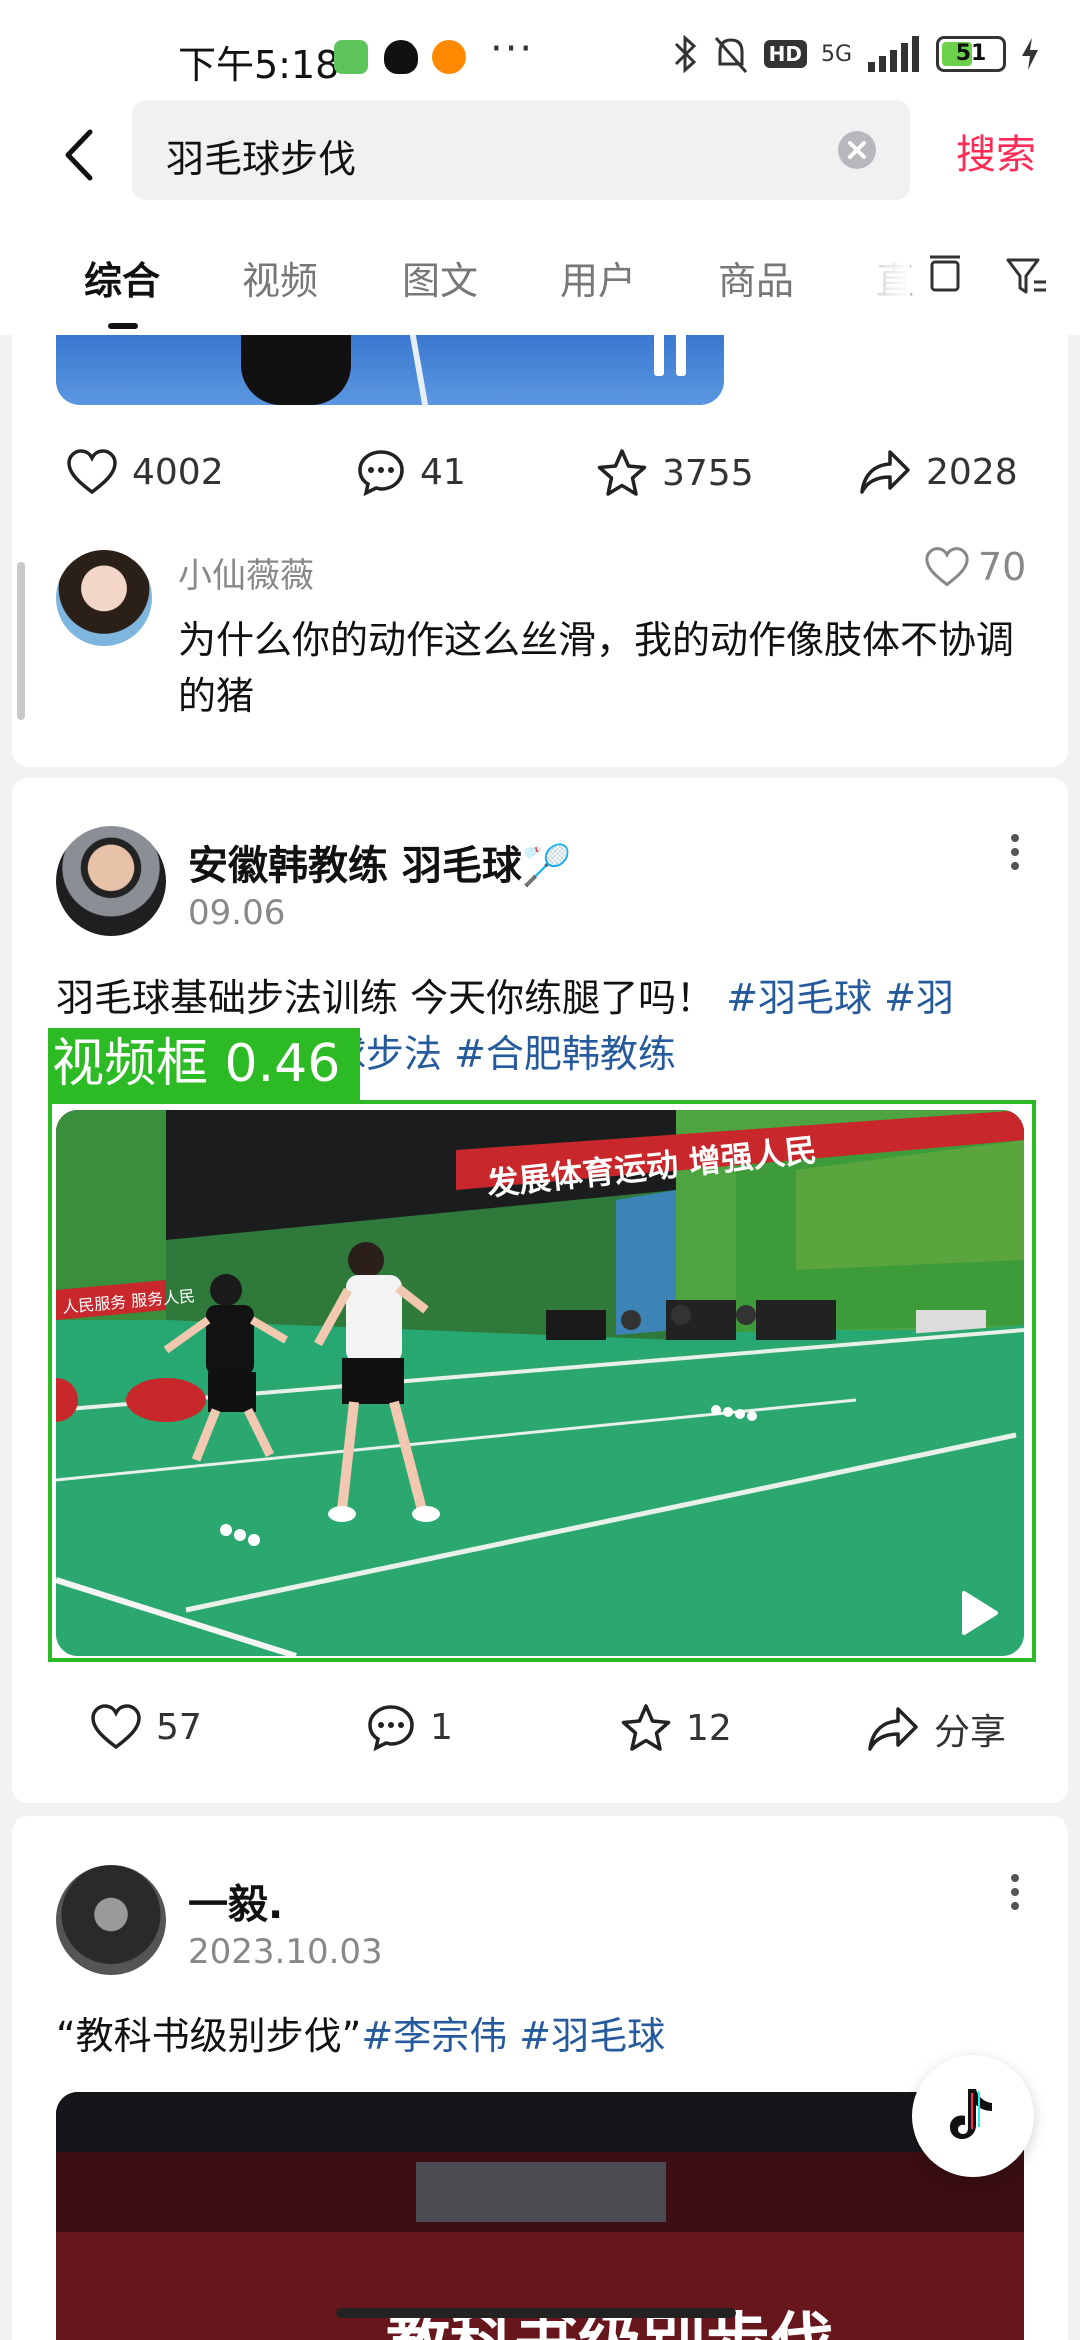  Describe the element at coordinates (836, 54) in the screenshot. I see `network-label: 5G` at that location.